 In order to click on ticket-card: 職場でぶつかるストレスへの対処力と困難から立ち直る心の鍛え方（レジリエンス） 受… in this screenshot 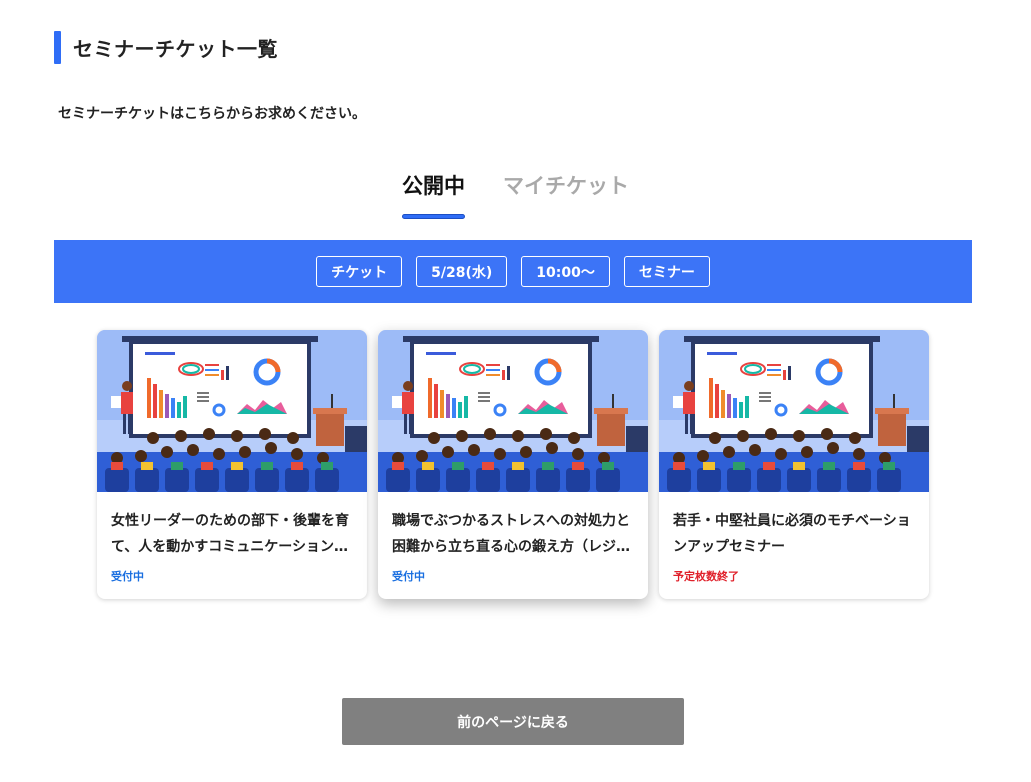, I will do `click(513, 464)`.